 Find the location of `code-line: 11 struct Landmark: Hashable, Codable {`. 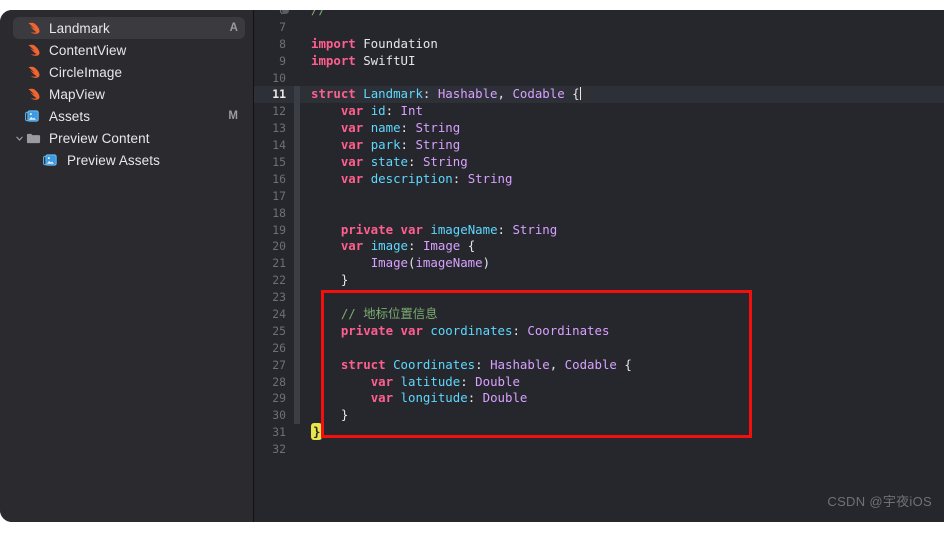

code-line: 11 struct Landmark: Hashable, Codable { is located at coordinates (599, 95).